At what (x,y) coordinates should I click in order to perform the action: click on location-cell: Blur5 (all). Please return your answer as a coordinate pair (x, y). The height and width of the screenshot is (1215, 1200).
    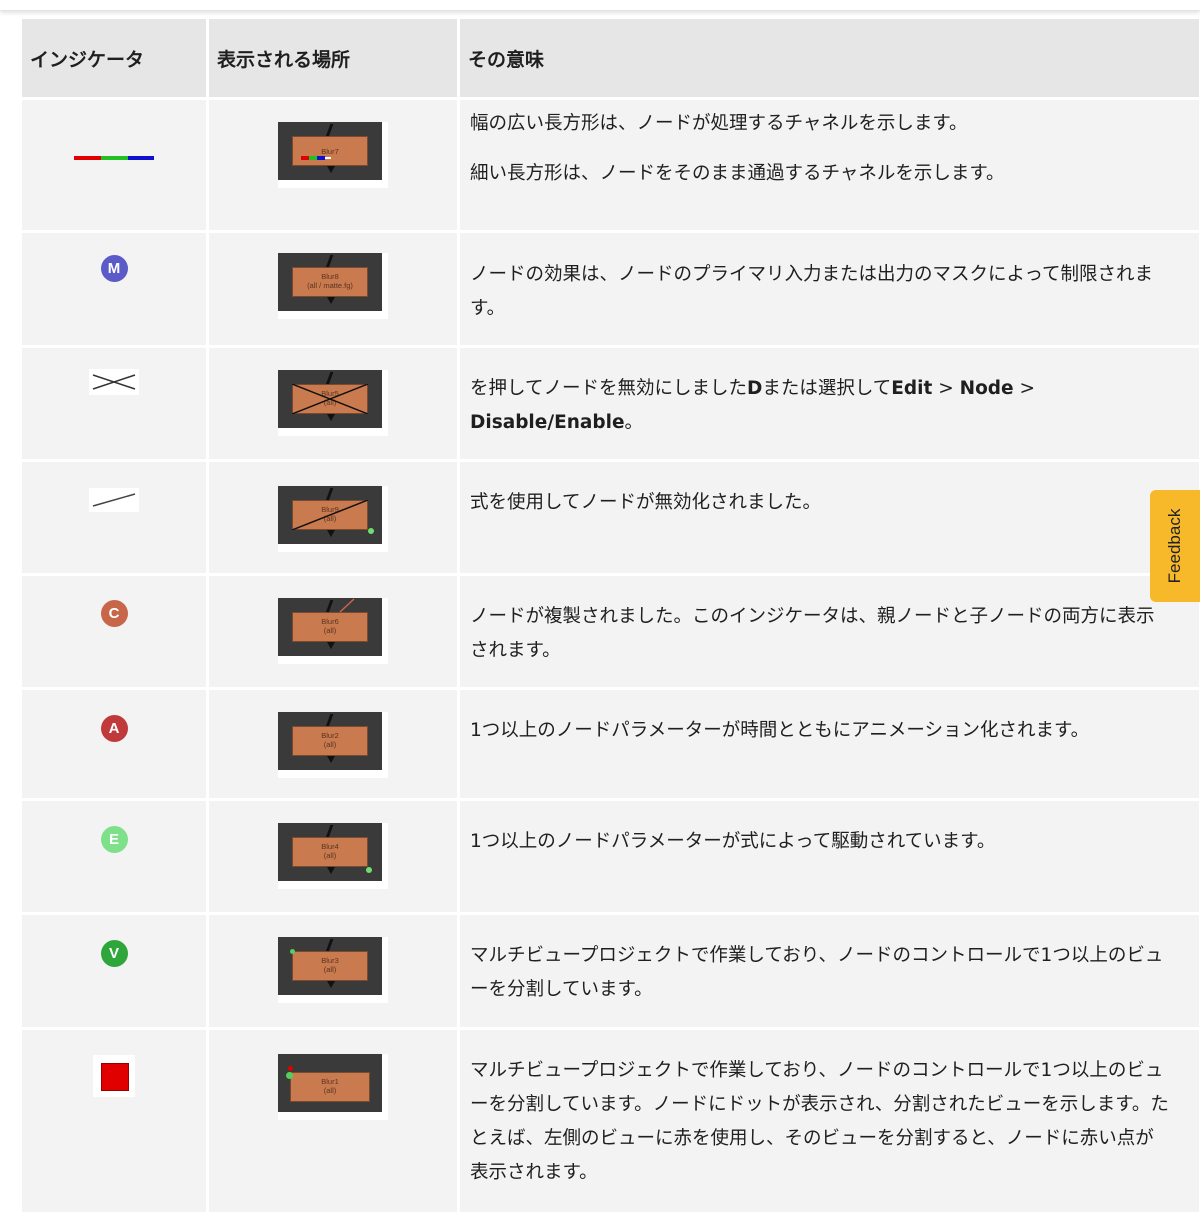
    Looking at the image, I should click on (334, 405).